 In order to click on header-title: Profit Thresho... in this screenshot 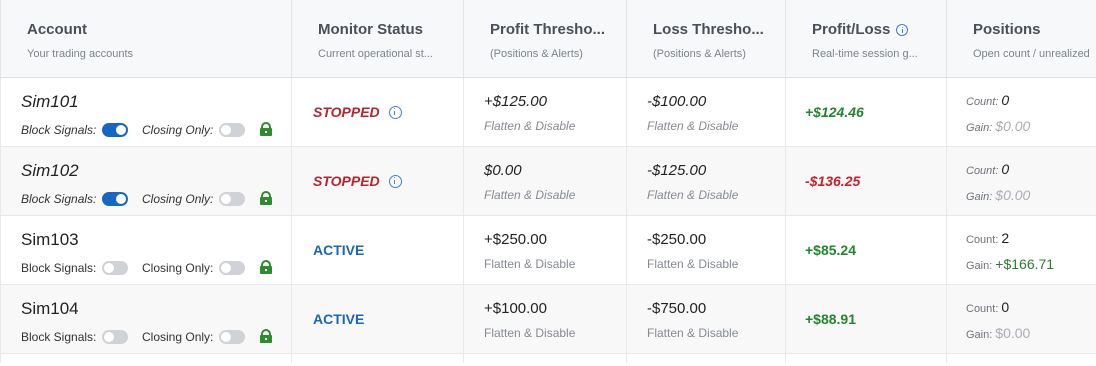, I will do `click(548, 29)`.